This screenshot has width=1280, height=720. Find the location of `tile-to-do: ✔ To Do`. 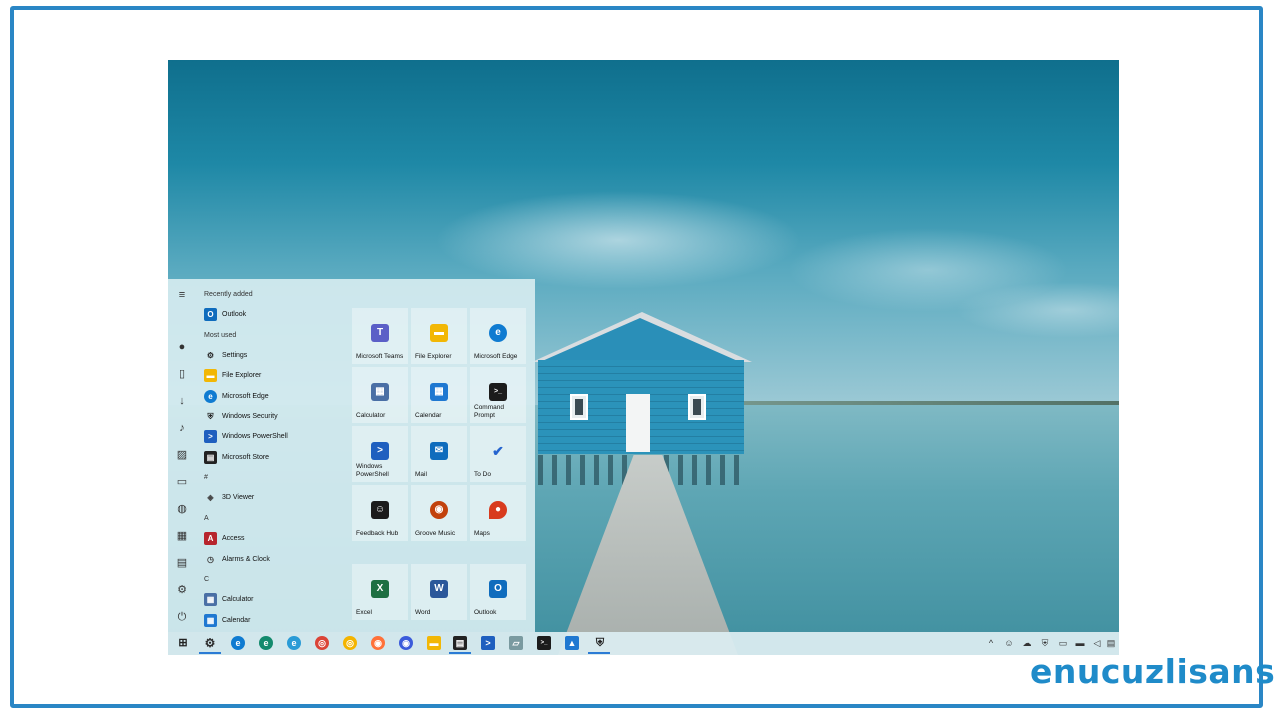

tile-to-do: ✔ To Do is located at coordinates (498, 454).